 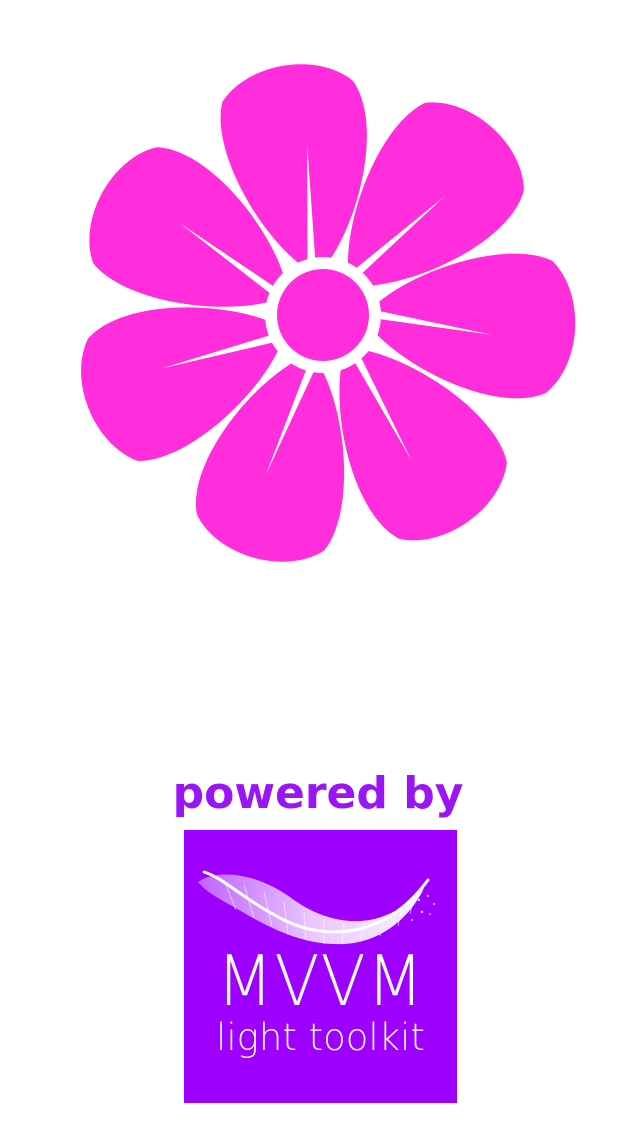 I want to click on mvvm-light-logo: MVVM light toolkit, so click(x=320, y=966).